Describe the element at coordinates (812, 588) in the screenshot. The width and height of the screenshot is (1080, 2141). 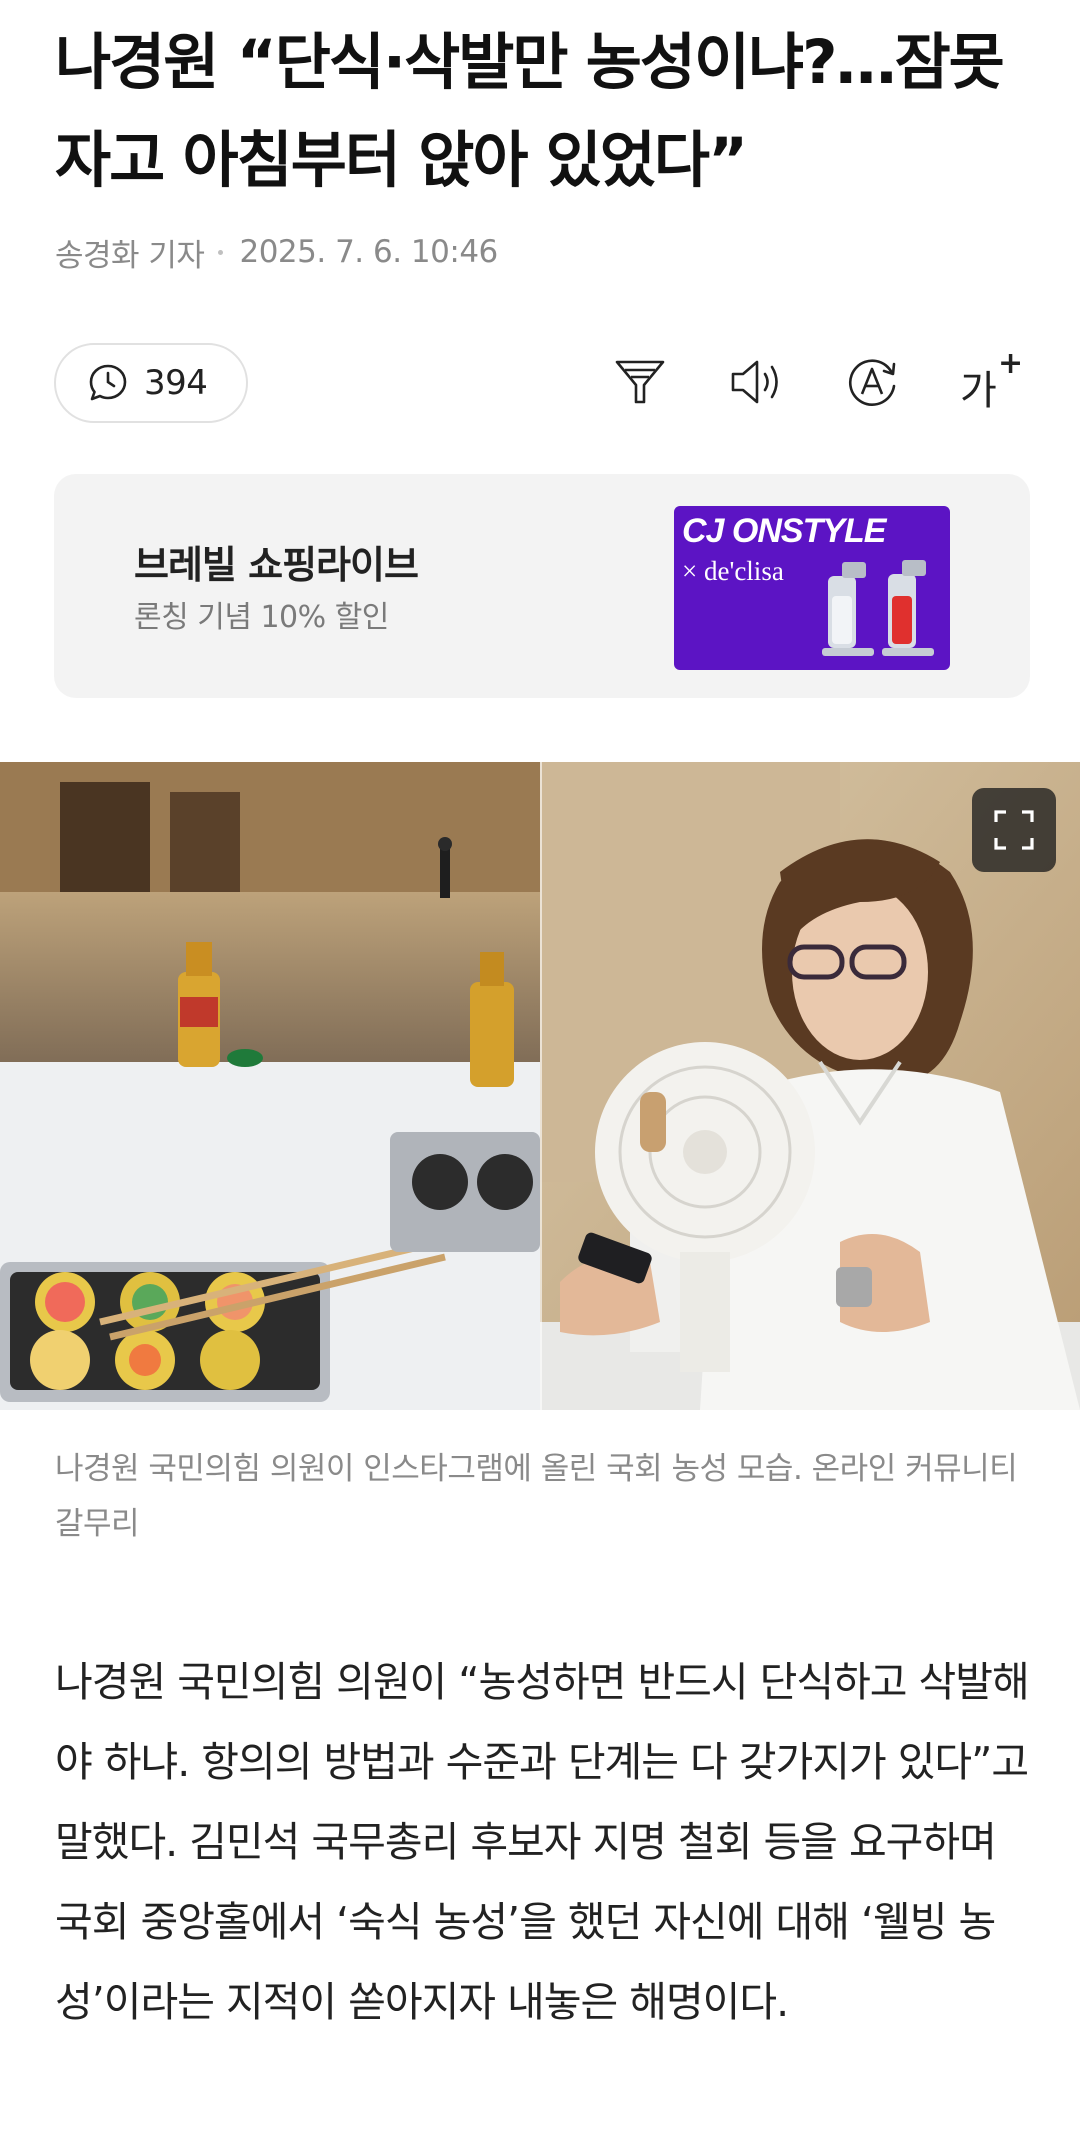
I see `ad-image: CJ ONSTYLE × de'clisa` at that location.